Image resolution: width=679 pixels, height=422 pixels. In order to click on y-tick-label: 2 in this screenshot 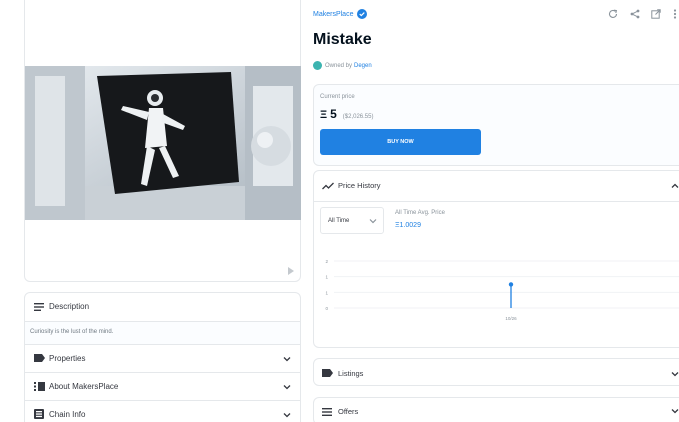, I will do `click(326, 261)`.